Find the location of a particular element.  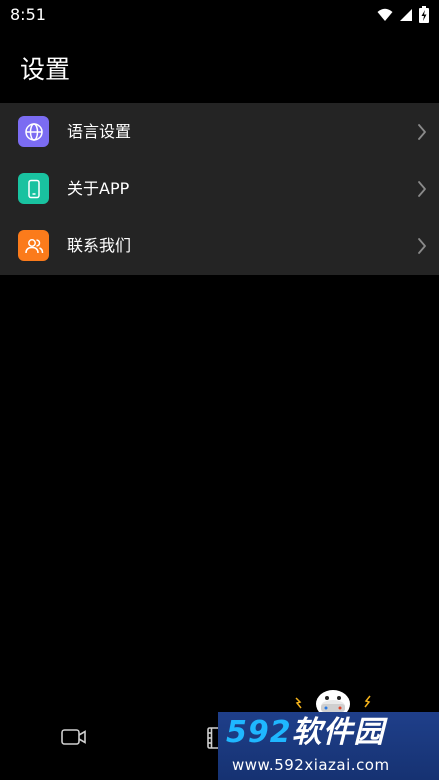

settings-item-label: 关于APP is located at coordinates (98, 188).